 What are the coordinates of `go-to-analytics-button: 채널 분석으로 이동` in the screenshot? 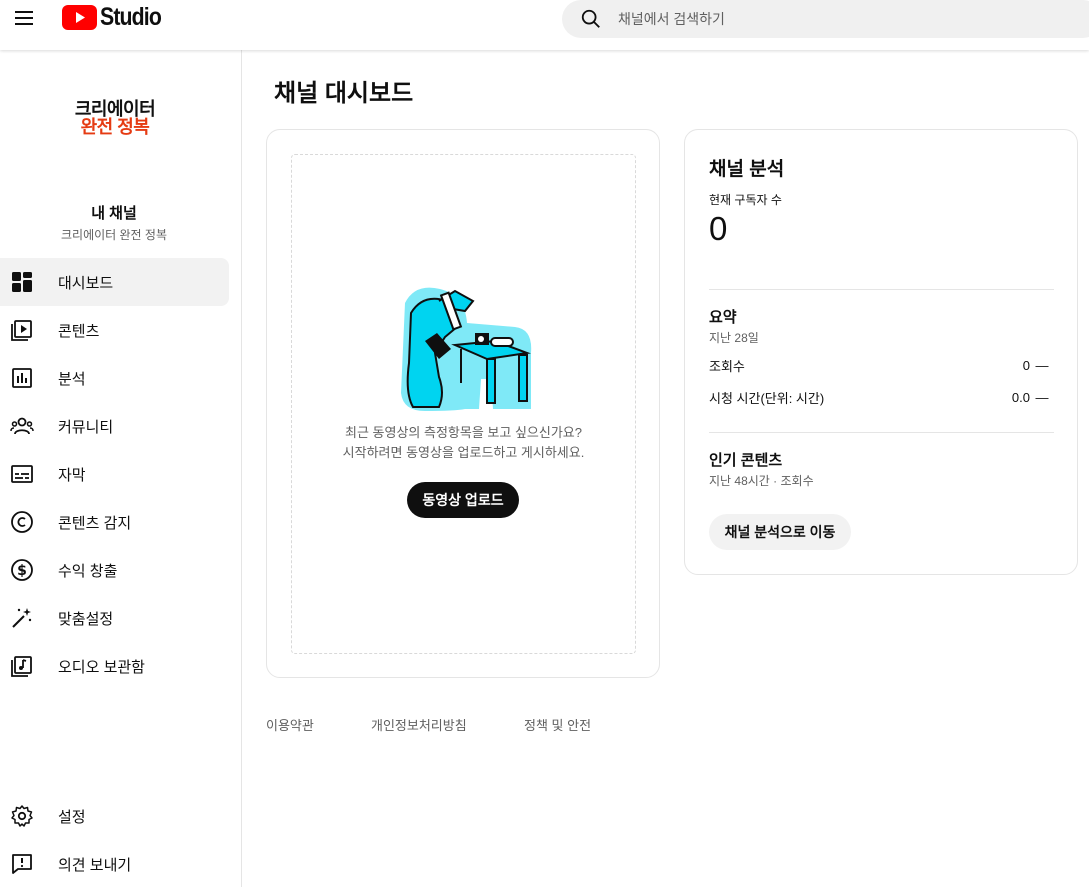 It's located at (780, 532).